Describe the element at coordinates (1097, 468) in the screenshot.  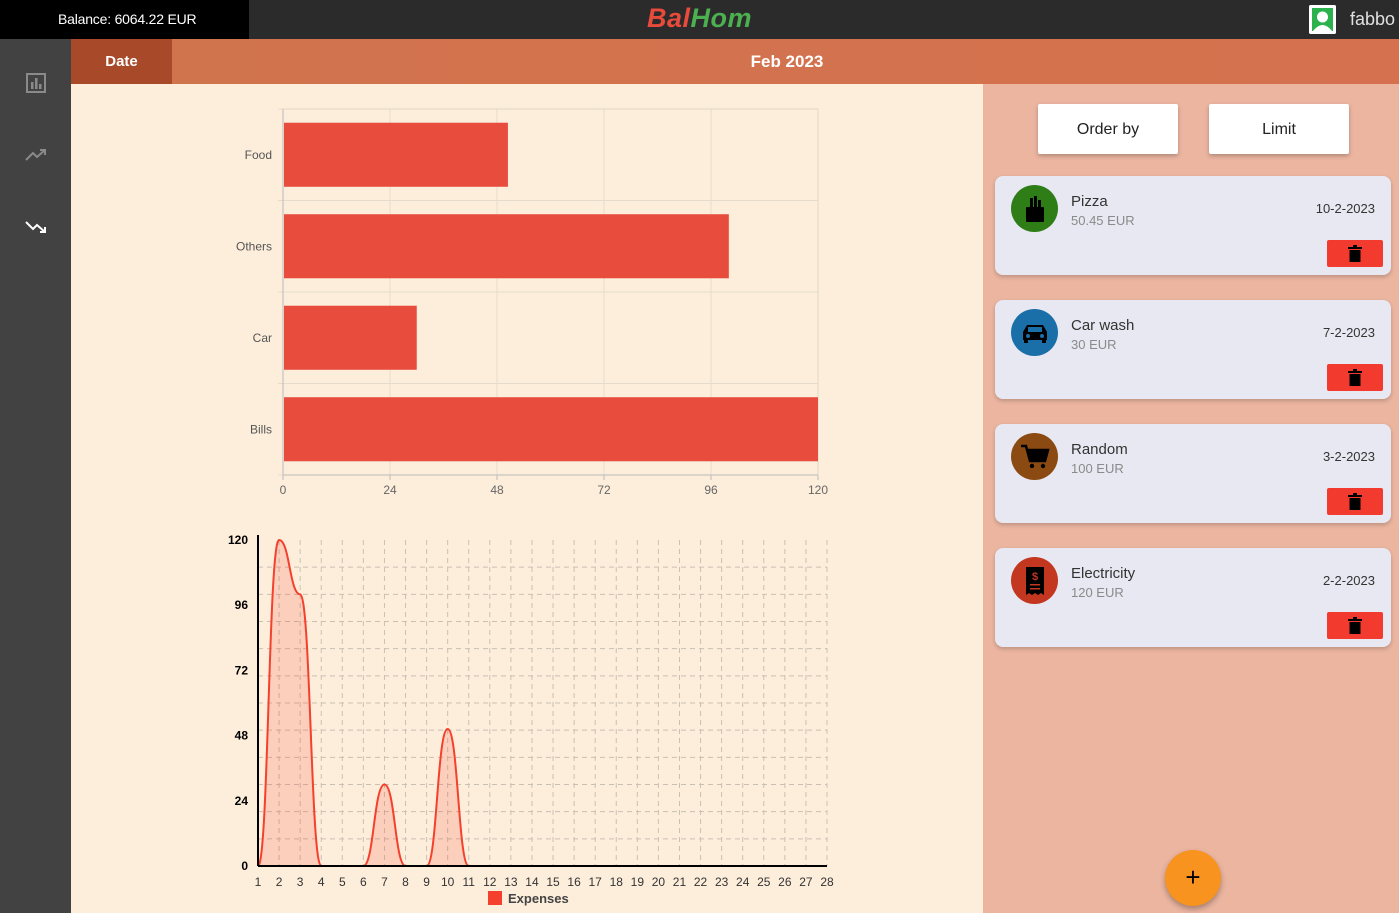
I see `expense-amount: 100 EUR` at that location.